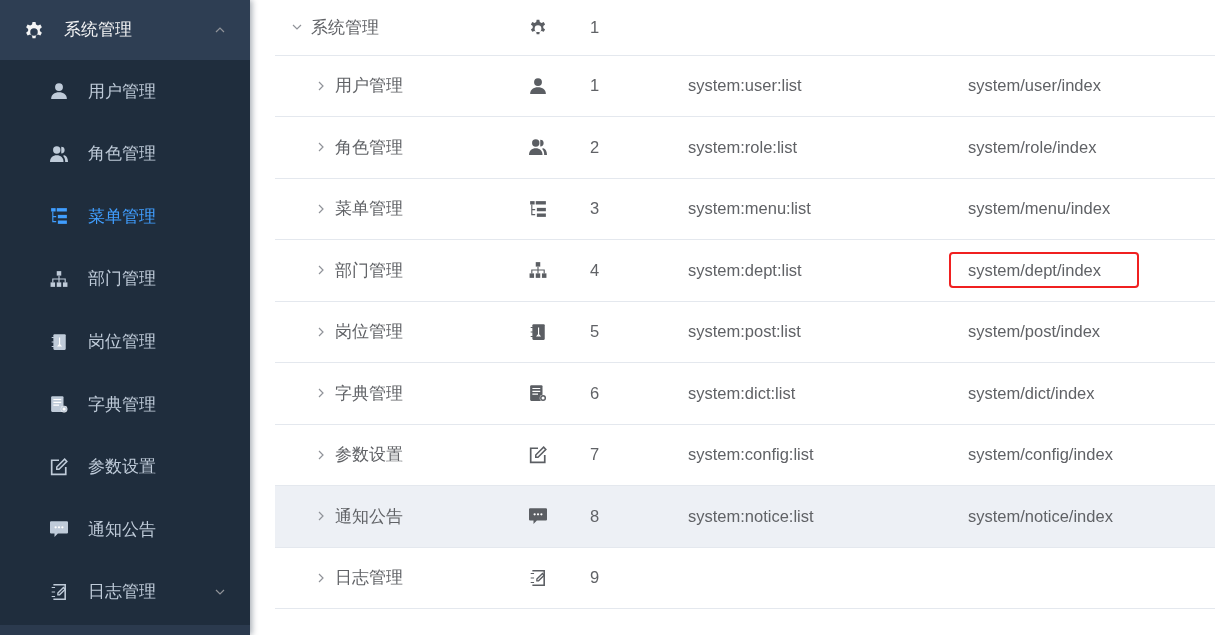 Image resolution: width=1215 pixels, height=635 pixels. Describe the element at coordinates (125, 91) in the screenshot. I see `sidebar-item: 用户管理` at that location.